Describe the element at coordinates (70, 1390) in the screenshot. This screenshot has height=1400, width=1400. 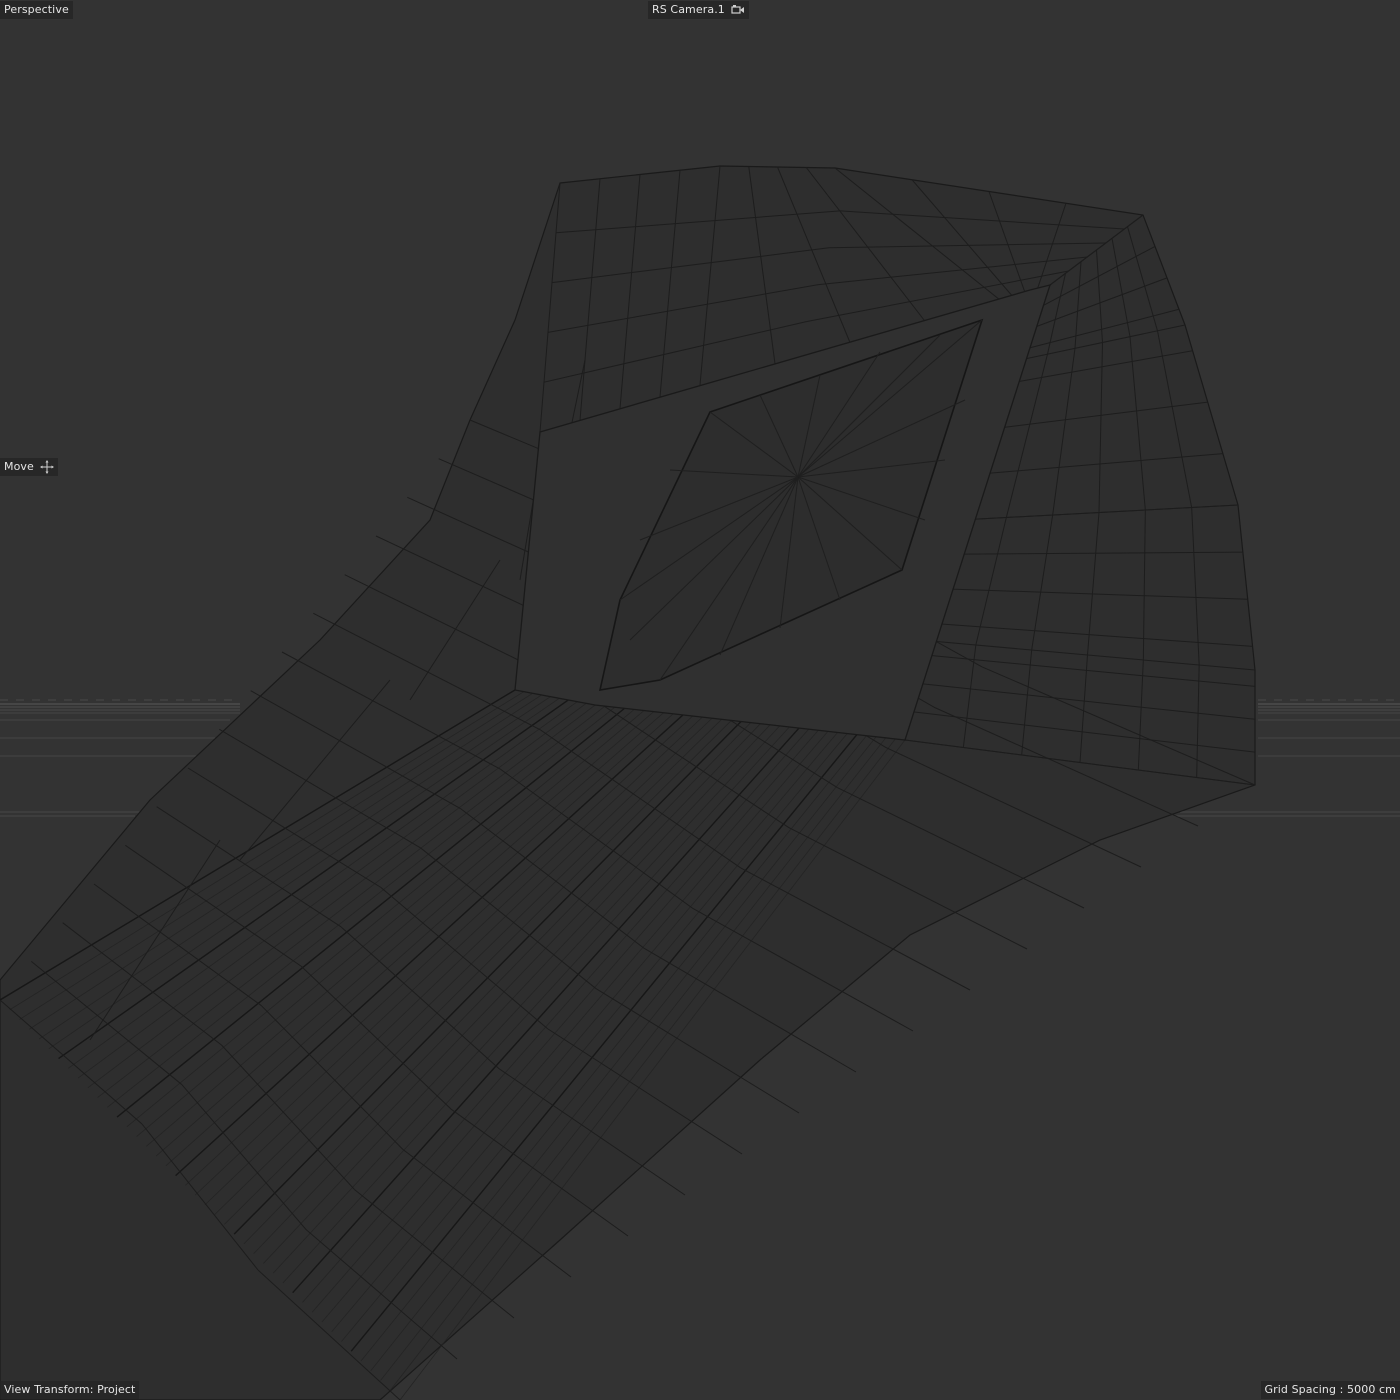
I see `view-transform-label: View Transform: Project` at that location.